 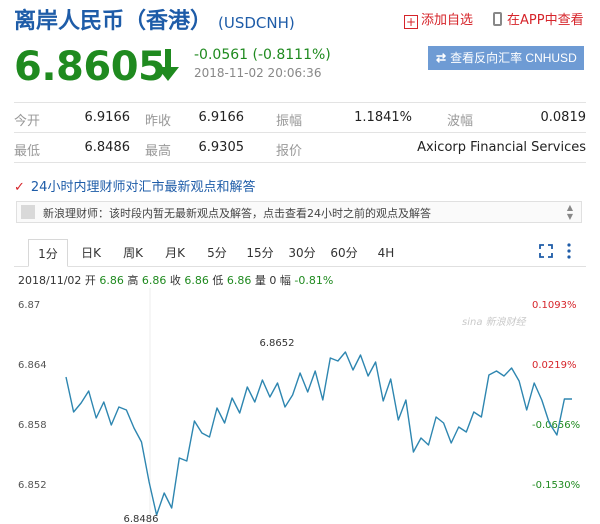 I want to click on add-watchlist-link: + 添加自选, so click(x=438, y=19).